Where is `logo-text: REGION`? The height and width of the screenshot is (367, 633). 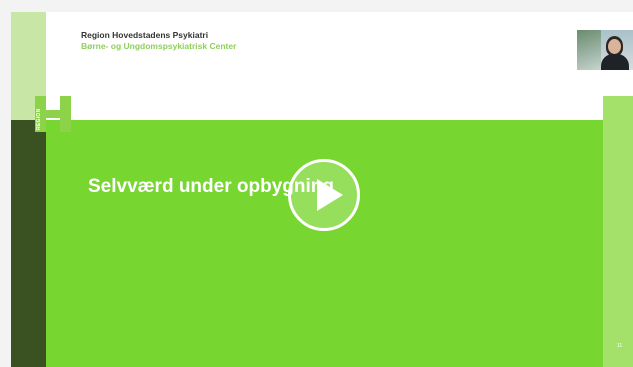 logo-text: REGION is located at coordinates (39, 119).